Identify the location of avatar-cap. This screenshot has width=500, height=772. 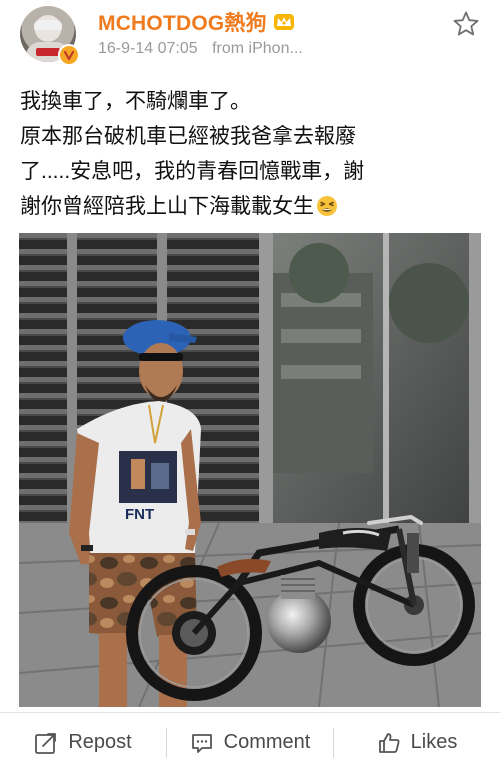
(48, 25).